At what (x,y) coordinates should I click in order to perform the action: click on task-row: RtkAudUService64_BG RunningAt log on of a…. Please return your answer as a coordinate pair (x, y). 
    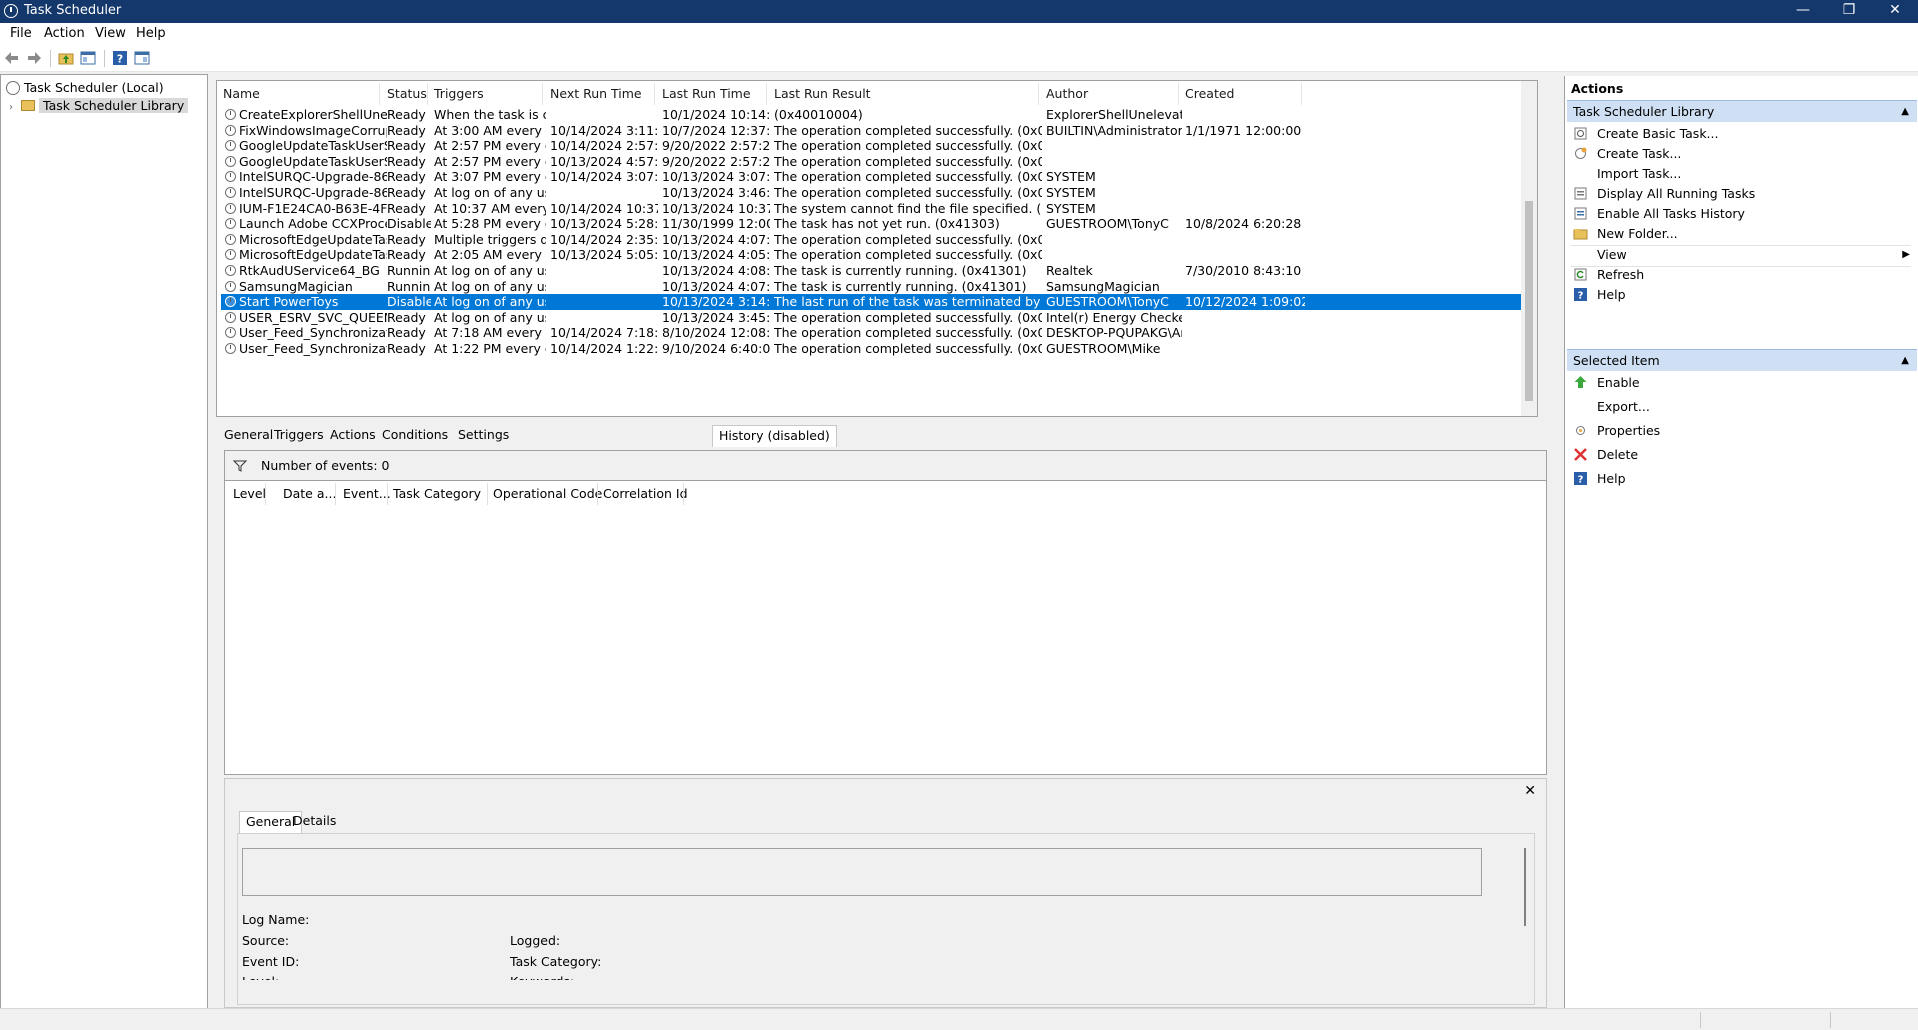
    Looking at the image, I should click on (876, 271).